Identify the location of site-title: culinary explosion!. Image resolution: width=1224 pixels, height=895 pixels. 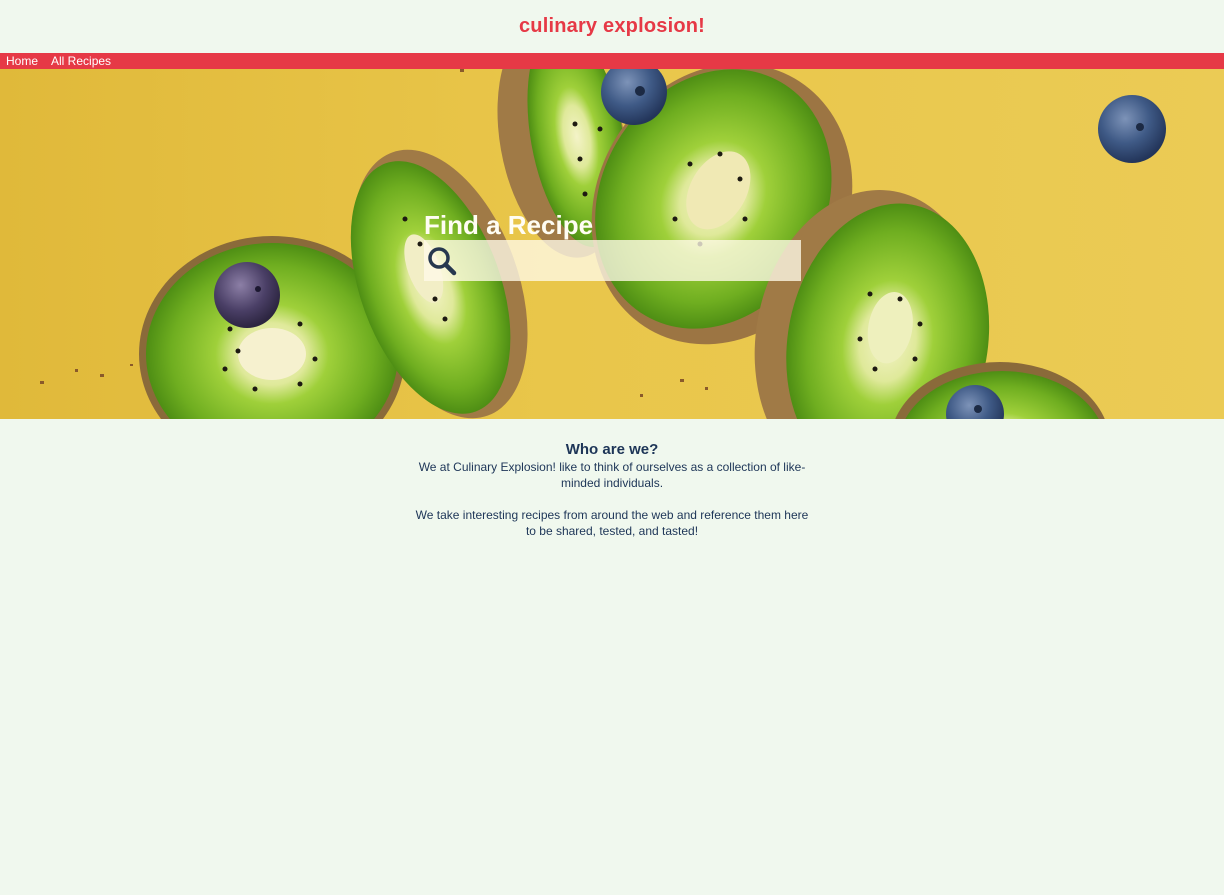
(612, 26).